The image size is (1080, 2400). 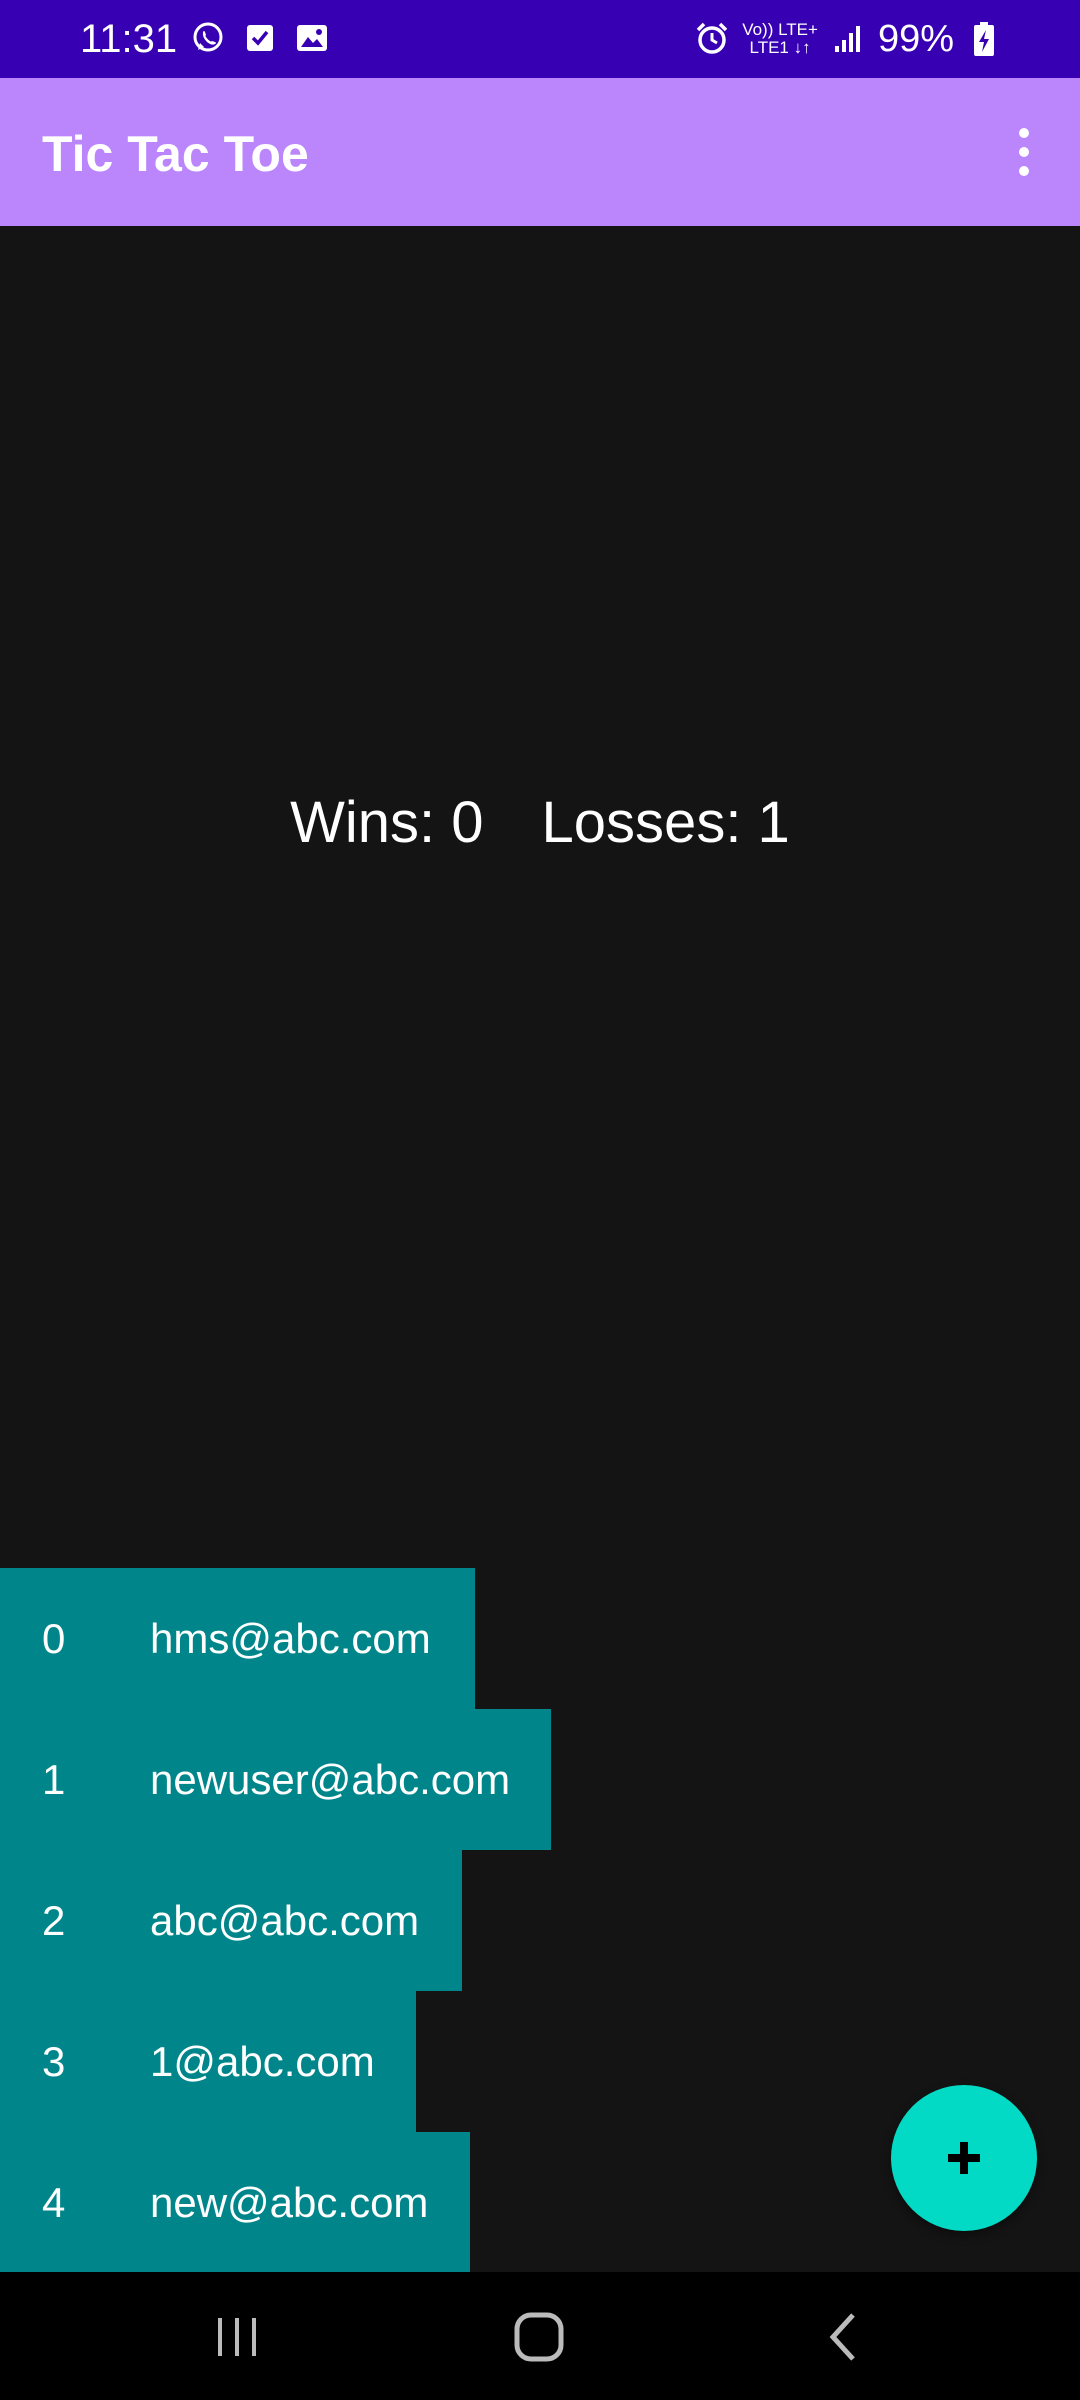 What do you see at coordinates (780, 29) in the screenshot?
I see `network-top: Vo)) LTE+` at bounding box center [780, 29].